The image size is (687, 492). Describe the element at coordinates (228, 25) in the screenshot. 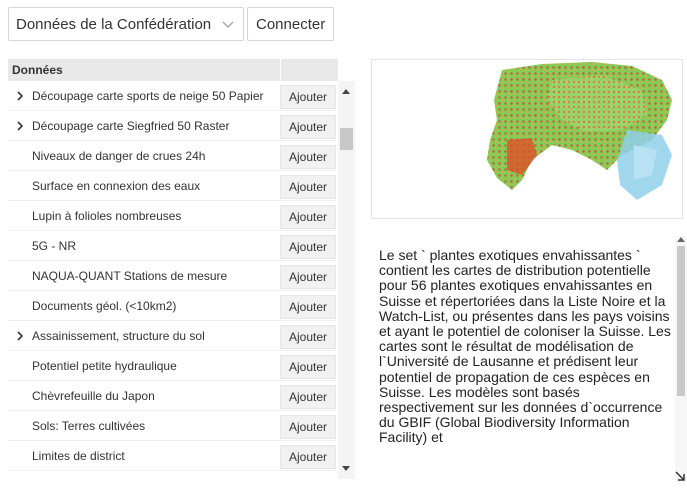

I see `chevron-down-icon` at that location.